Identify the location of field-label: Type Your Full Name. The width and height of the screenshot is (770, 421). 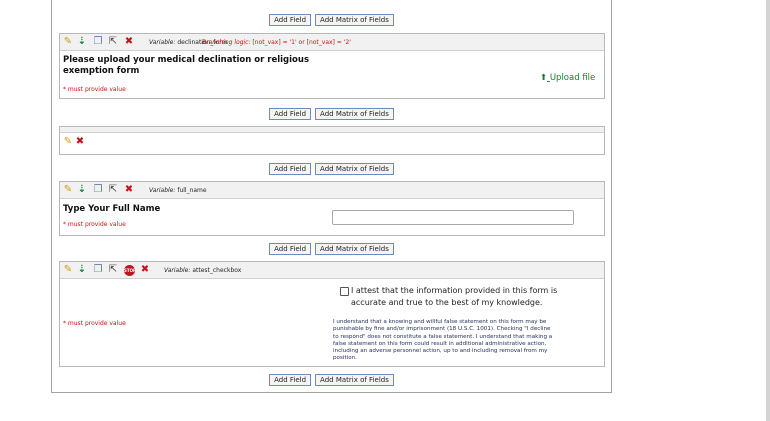
(112, 209).